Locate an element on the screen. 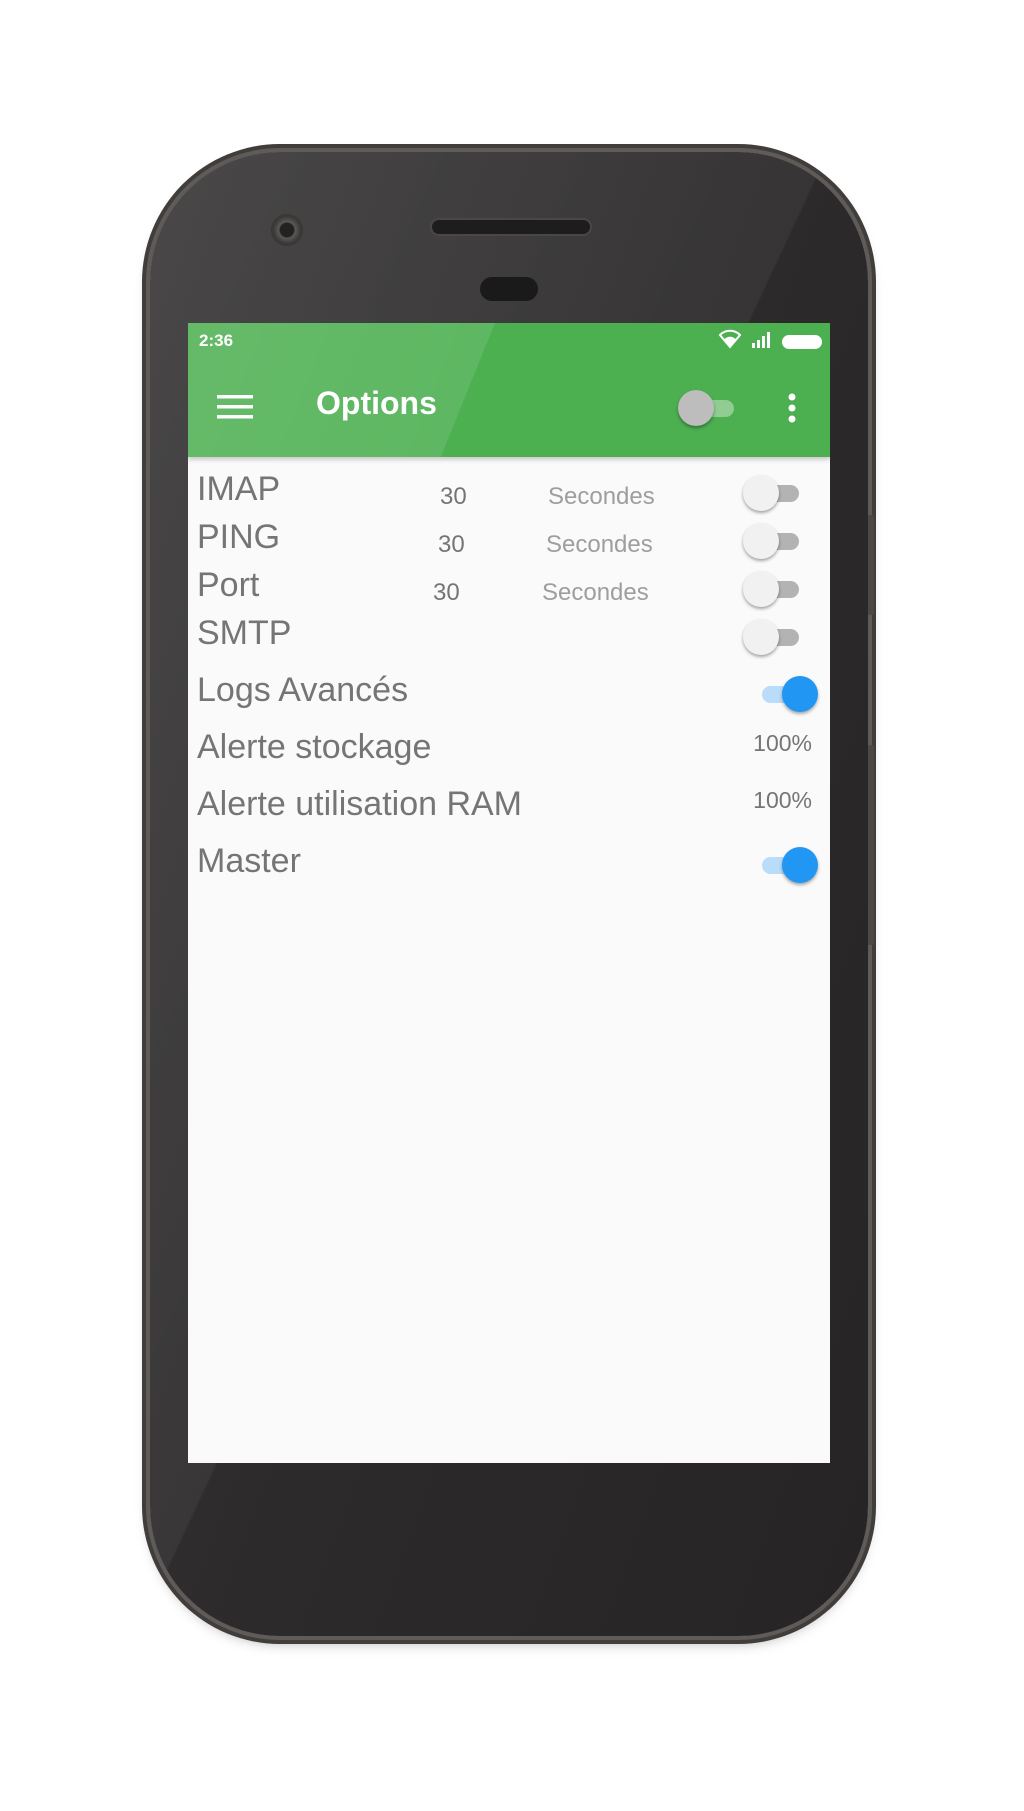  app-bar: 2:36 Options is located at coordinates (509, 390).